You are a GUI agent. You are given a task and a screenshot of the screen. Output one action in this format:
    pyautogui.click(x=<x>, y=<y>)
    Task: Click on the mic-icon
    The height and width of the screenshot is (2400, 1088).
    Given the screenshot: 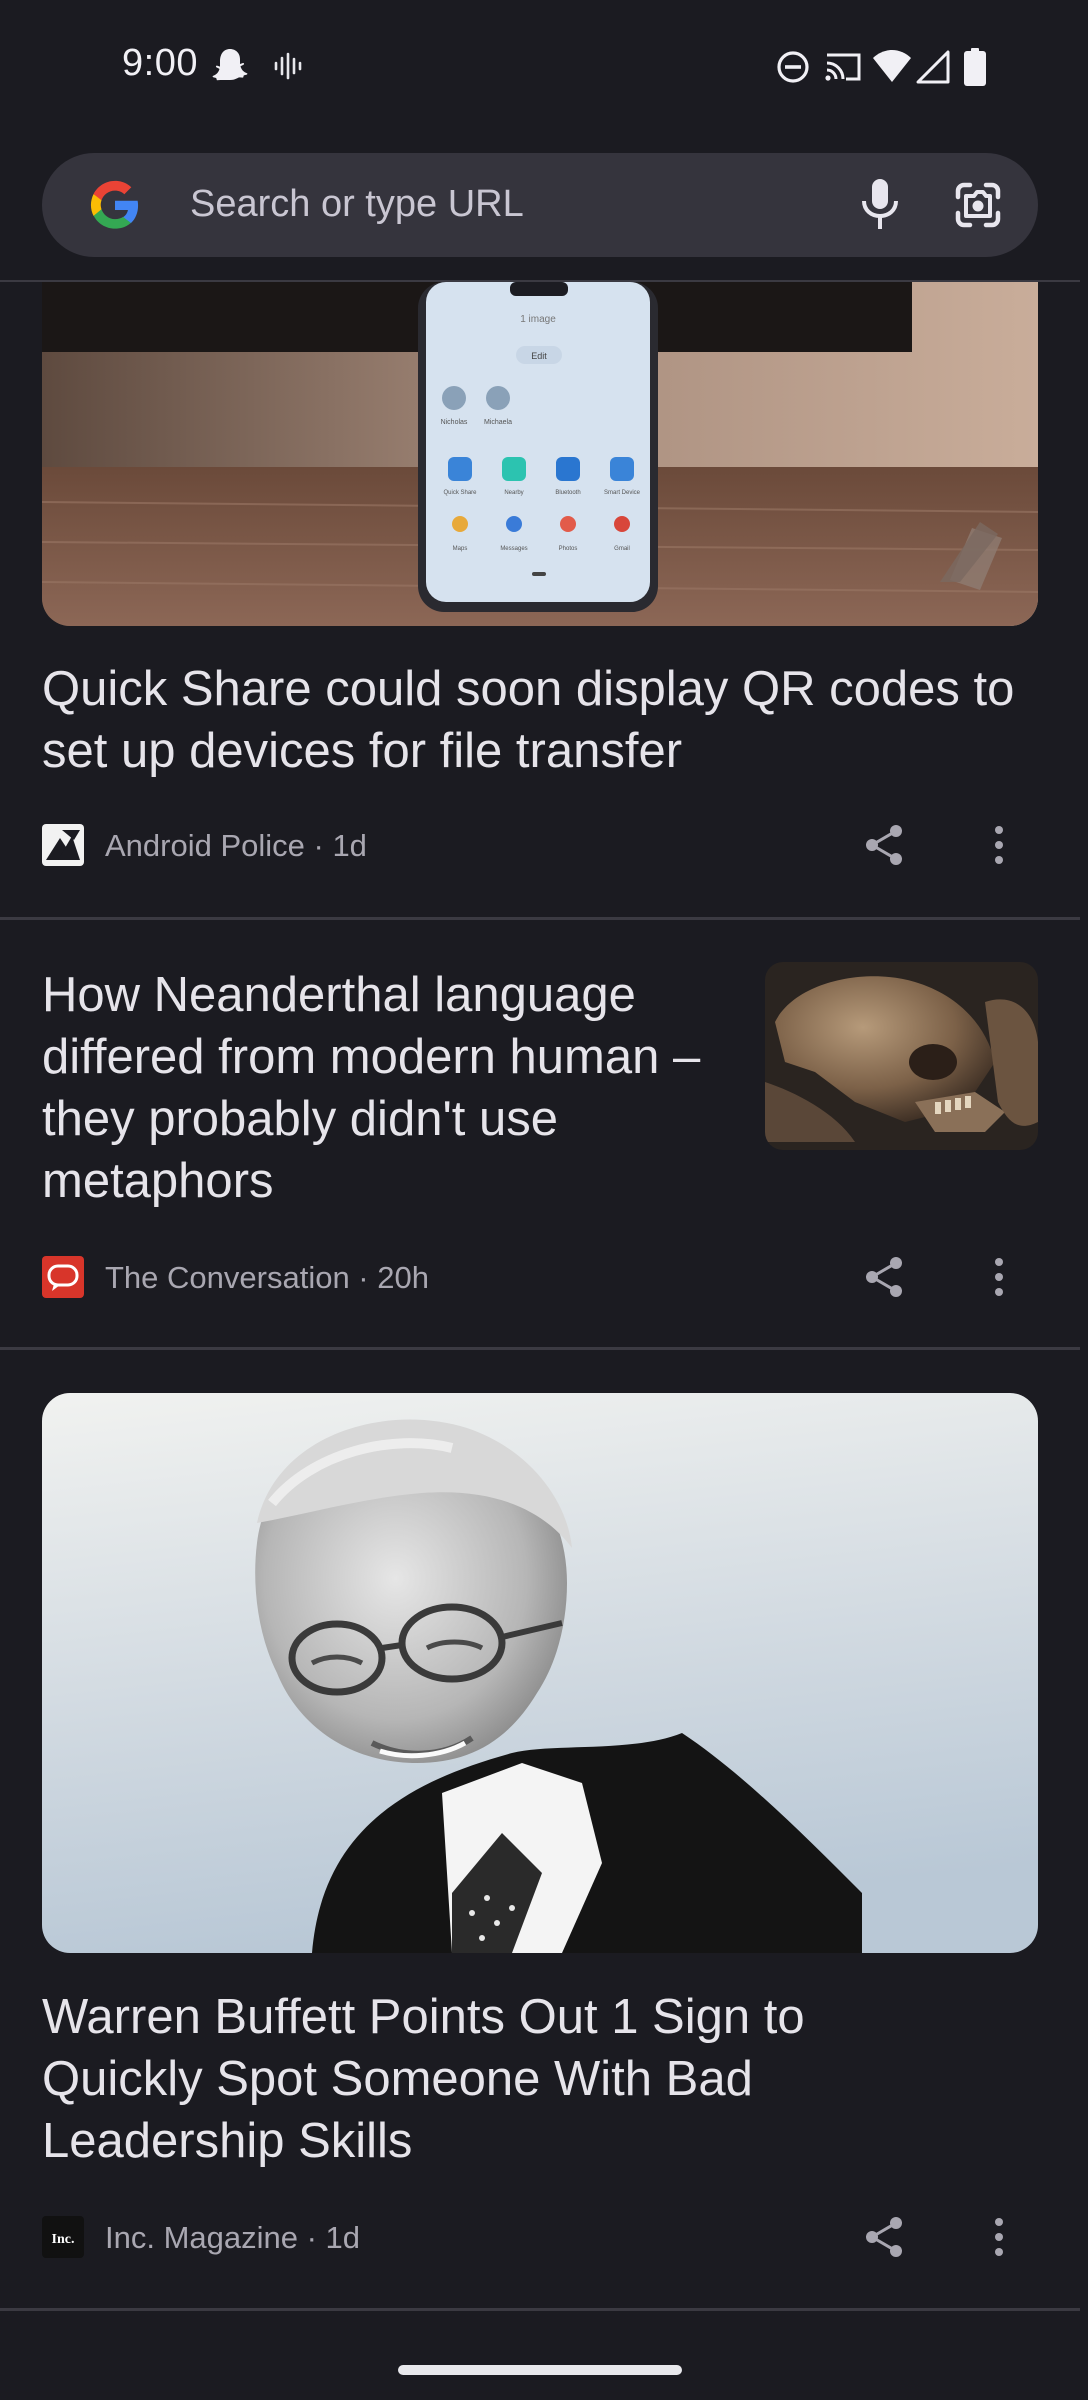 What is the action you would take?
    pyautogui.click(x=880, y=205)
    